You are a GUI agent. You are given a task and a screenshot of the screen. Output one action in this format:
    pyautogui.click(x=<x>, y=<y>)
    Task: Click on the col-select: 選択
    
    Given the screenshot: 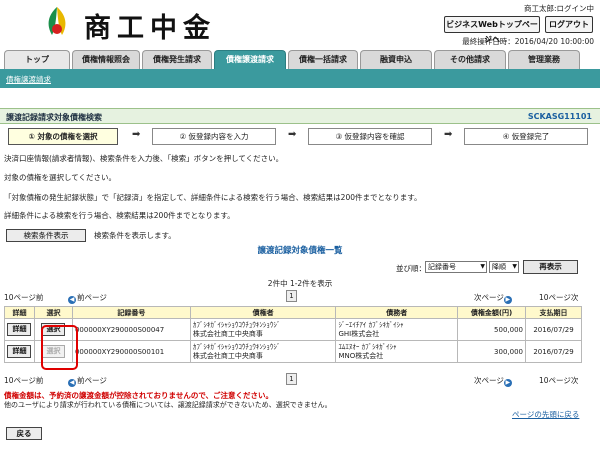 What is the action you would take?
    pyautogui.click(x=53, y=312)
    